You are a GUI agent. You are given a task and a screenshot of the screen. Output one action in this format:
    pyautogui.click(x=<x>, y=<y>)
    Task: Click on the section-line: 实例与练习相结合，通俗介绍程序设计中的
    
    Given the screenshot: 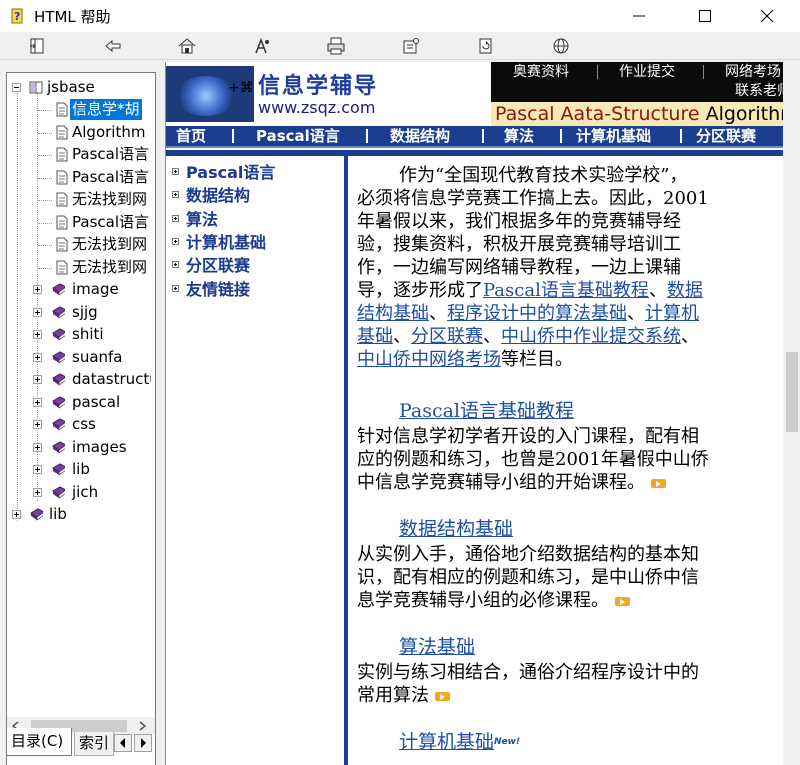 What is the action you would take?
    pyautogui.click(x=528, y=672)
    